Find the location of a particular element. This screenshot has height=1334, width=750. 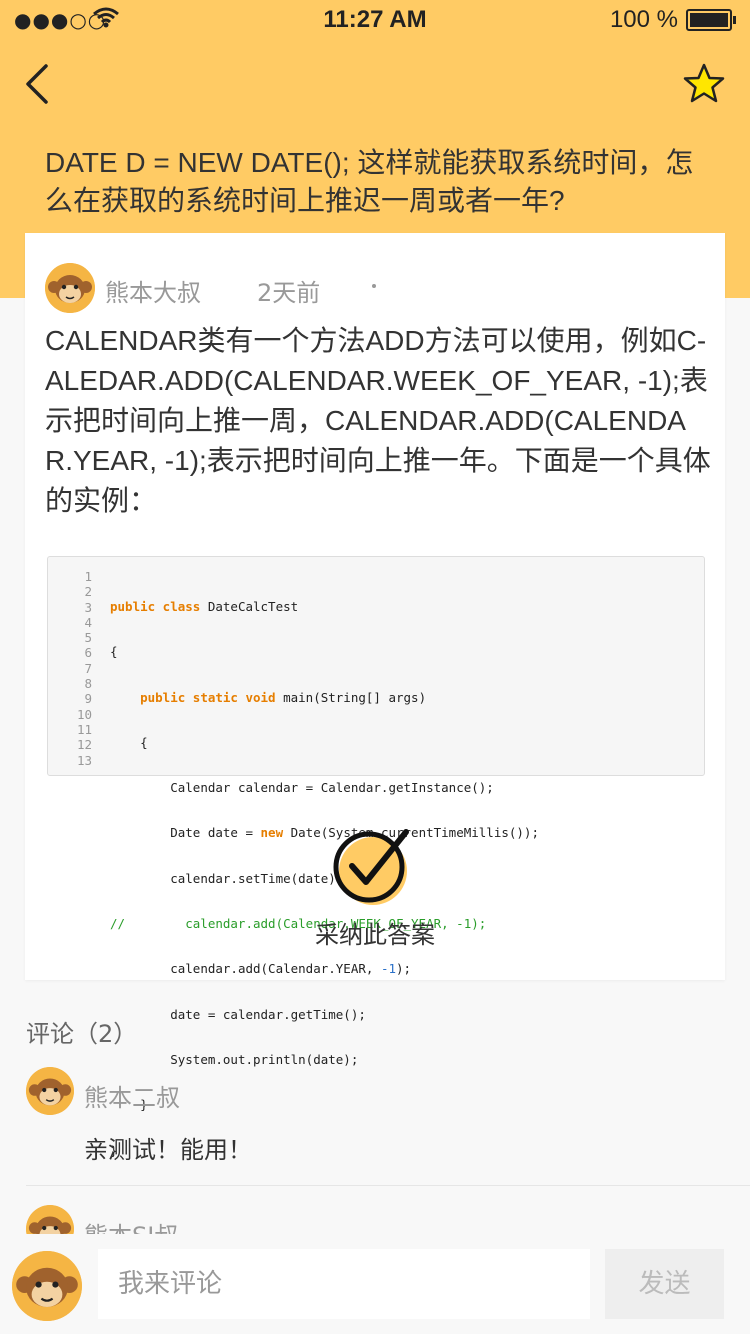

comment-divider is located at coordinates (388, 1185).